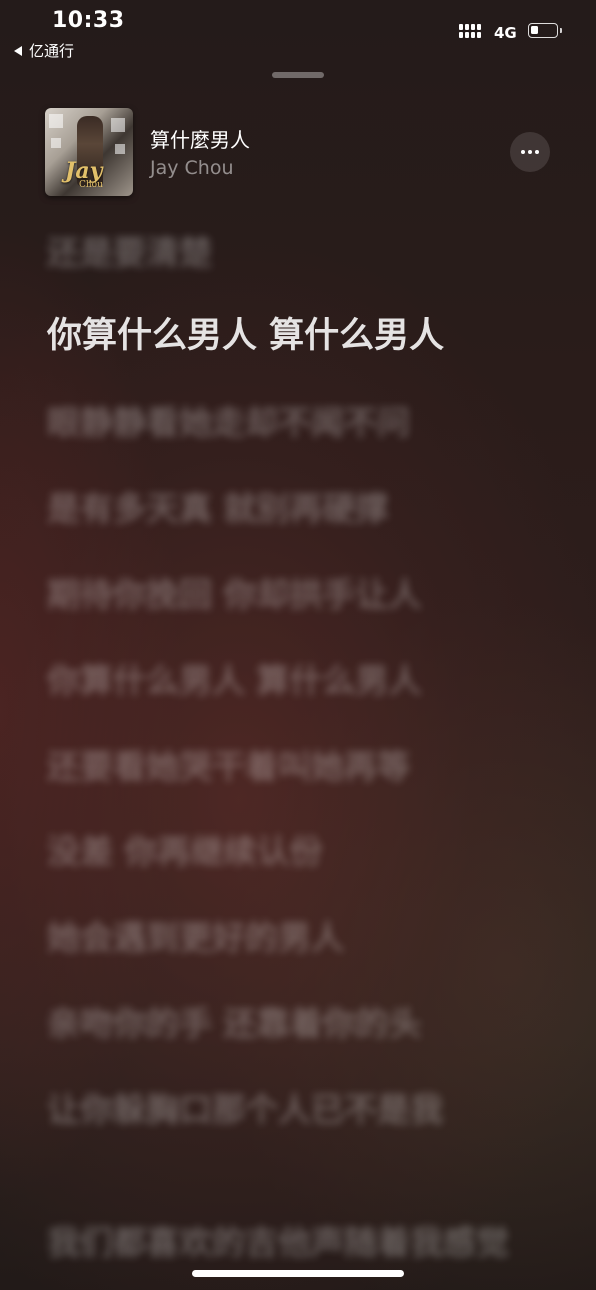  I want to click on battery-icon, so click(543, 30).